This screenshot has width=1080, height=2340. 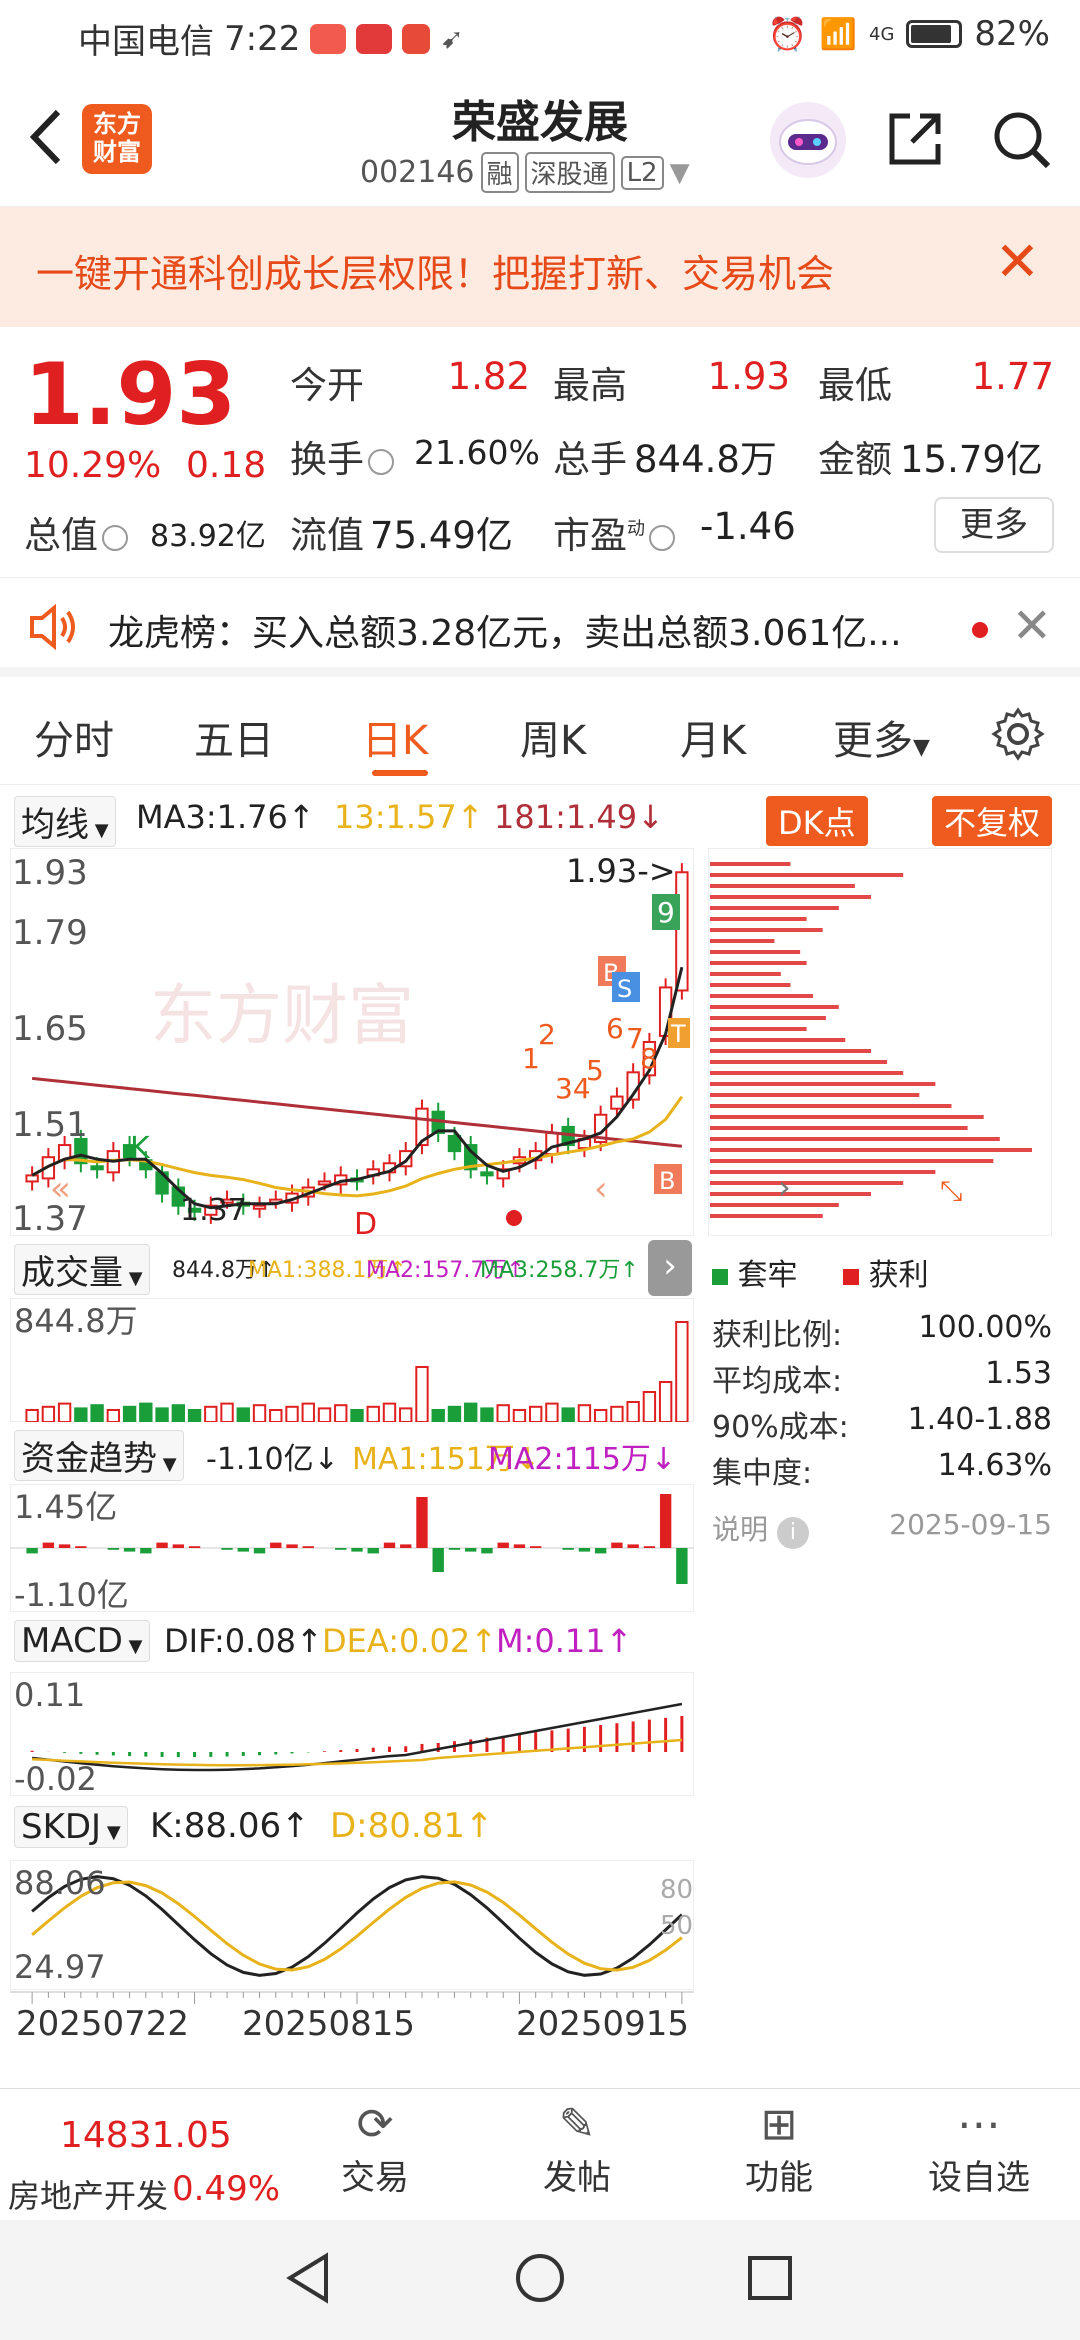 What do you see at coordinates (601, 1189) in the screenshot?
I see `chevron-left-icon: ‹` at bounding box center [601, 1189].